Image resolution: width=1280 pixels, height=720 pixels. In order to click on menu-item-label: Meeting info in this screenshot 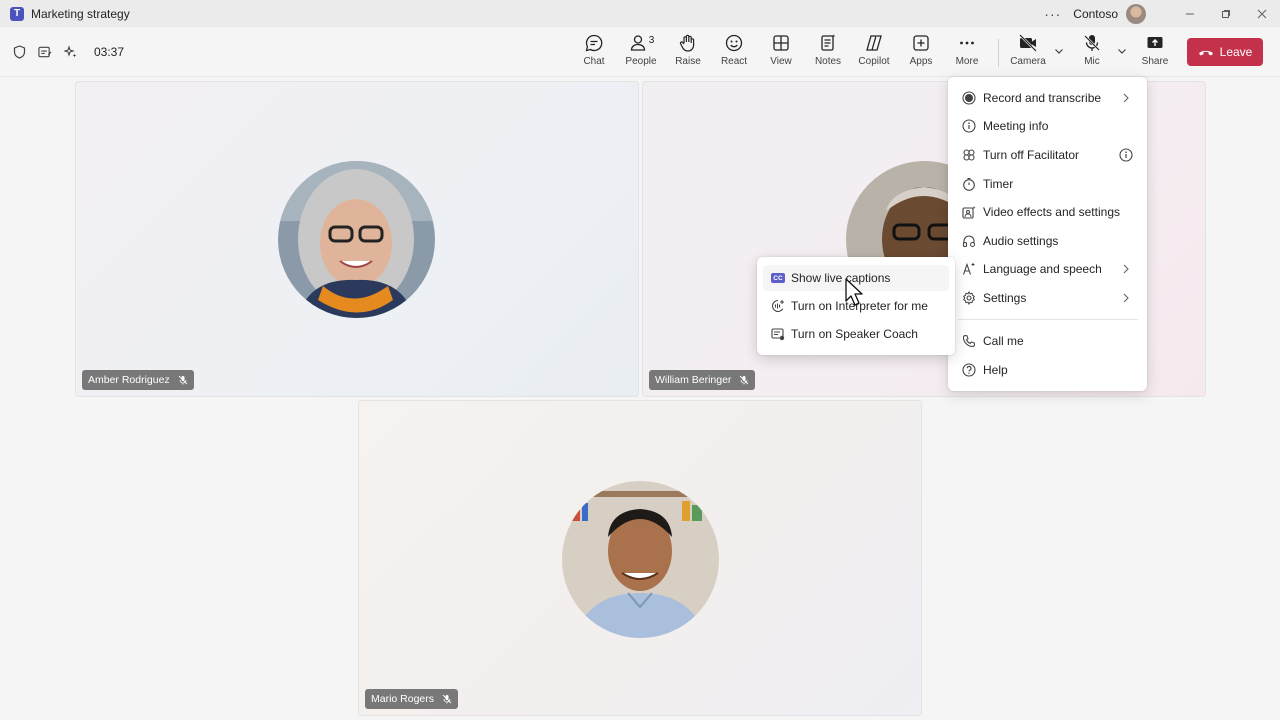, I will do `click(1016, 126)`.